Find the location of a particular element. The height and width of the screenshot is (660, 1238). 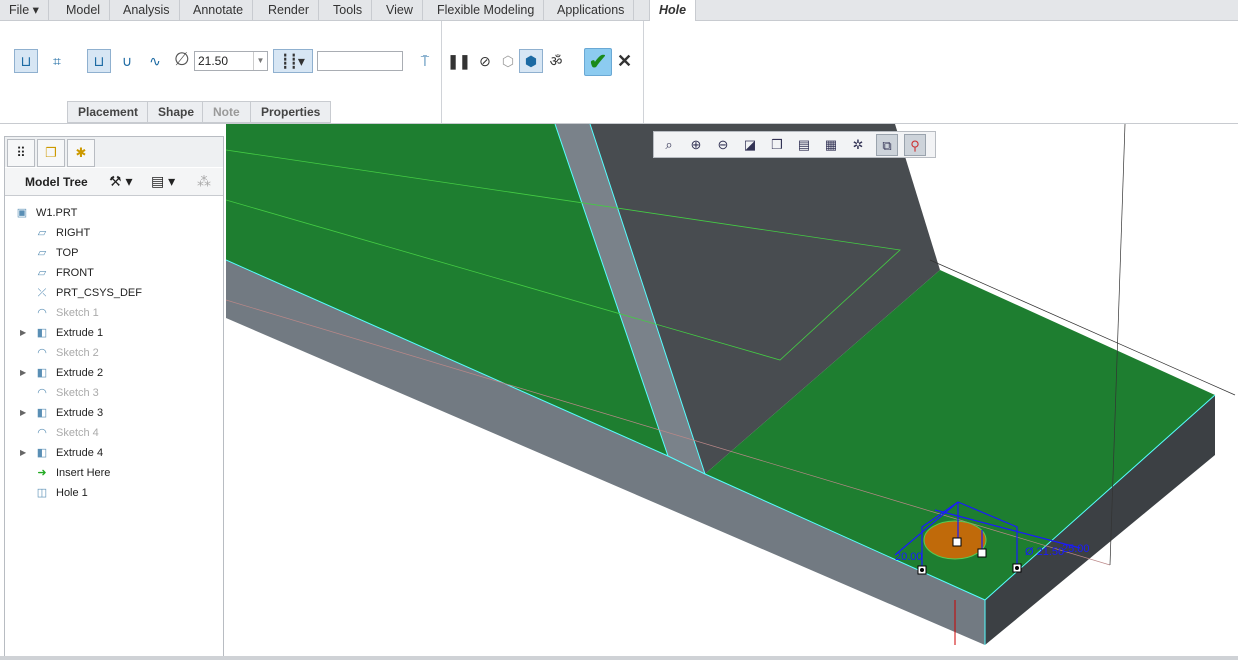

tree-item: ▱ RIGHT is located at coordinates (113, 233).